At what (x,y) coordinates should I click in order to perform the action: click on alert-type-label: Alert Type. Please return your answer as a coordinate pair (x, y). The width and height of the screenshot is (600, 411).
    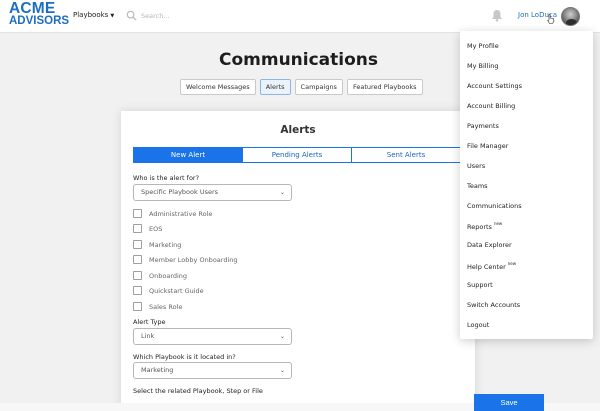
    Looking at the image, I should click on (149, 322).